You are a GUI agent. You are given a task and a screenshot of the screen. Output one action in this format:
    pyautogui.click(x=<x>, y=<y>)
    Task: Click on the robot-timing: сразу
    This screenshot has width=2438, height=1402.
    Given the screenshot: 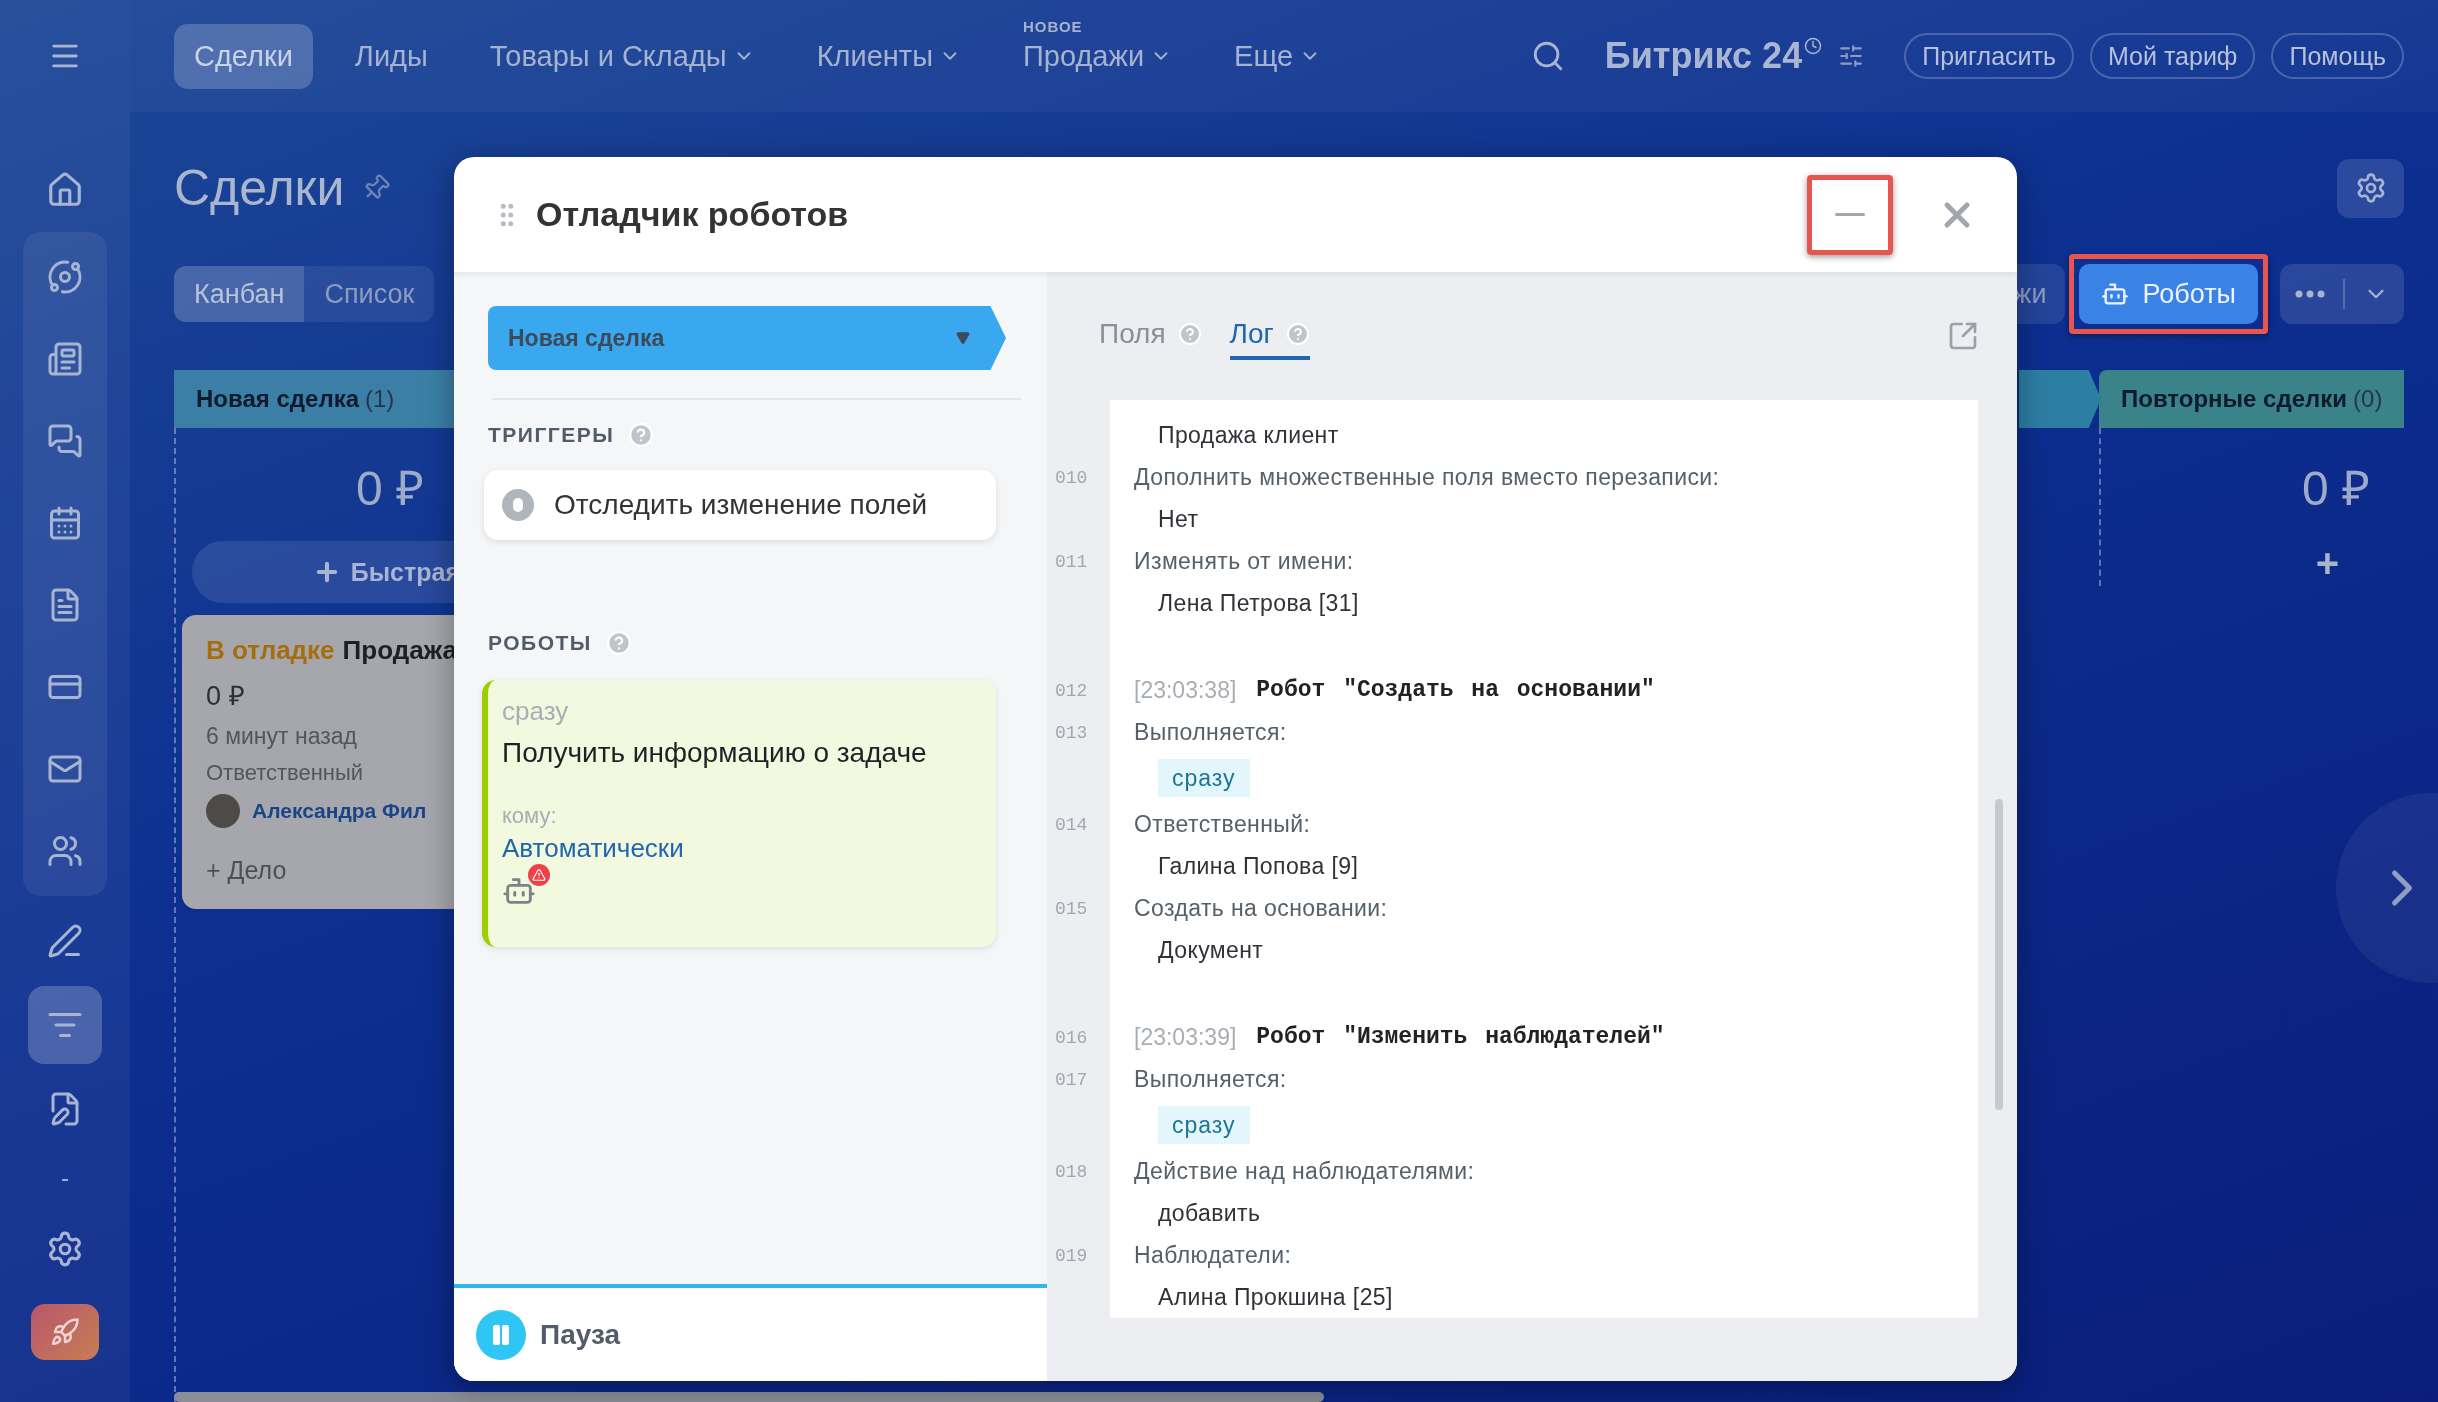 What is the action you would take?
    pyautogui.click(x=536, y=711)
    